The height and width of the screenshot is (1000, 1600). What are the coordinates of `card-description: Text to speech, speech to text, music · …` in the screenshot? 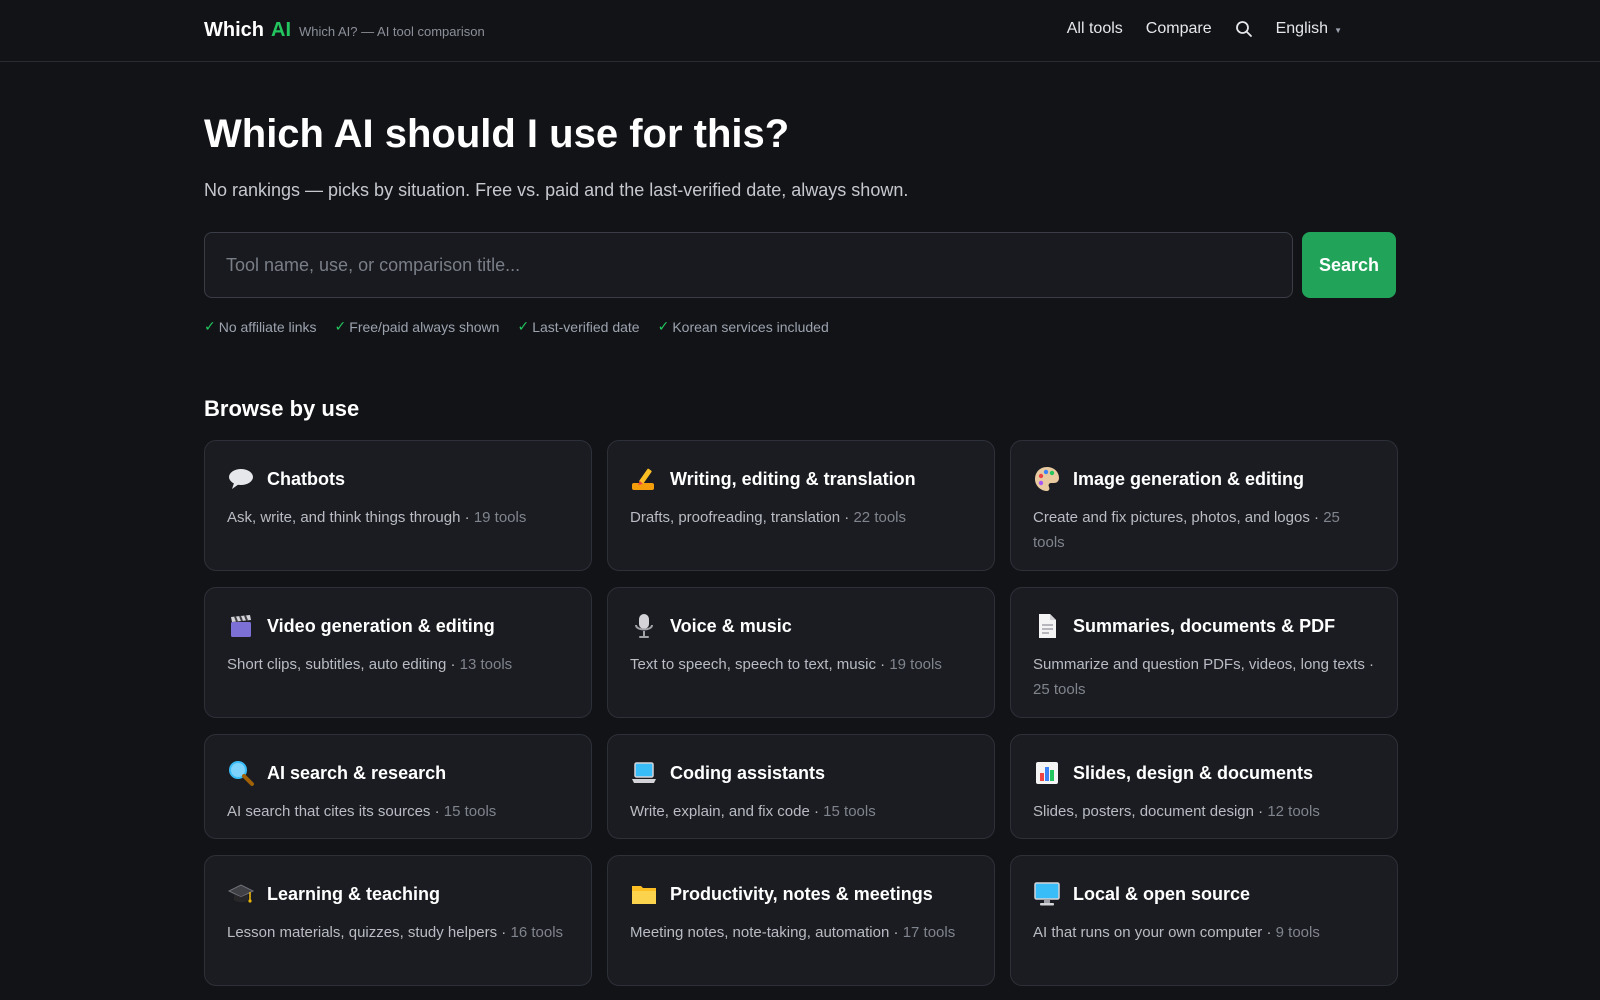 It's located at (786, 664).